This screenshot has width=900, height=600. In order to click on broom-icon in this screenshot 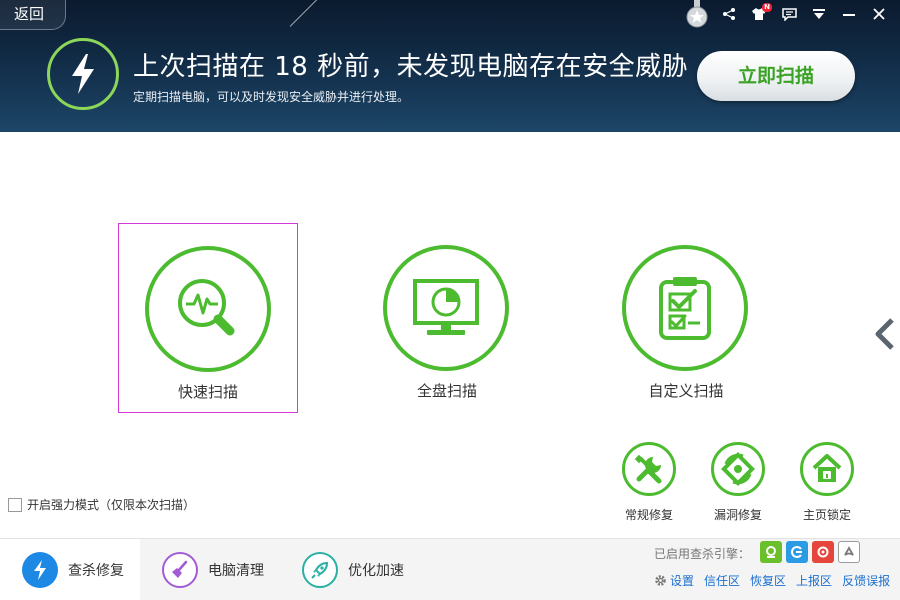, I will do `click(180, 570)`.